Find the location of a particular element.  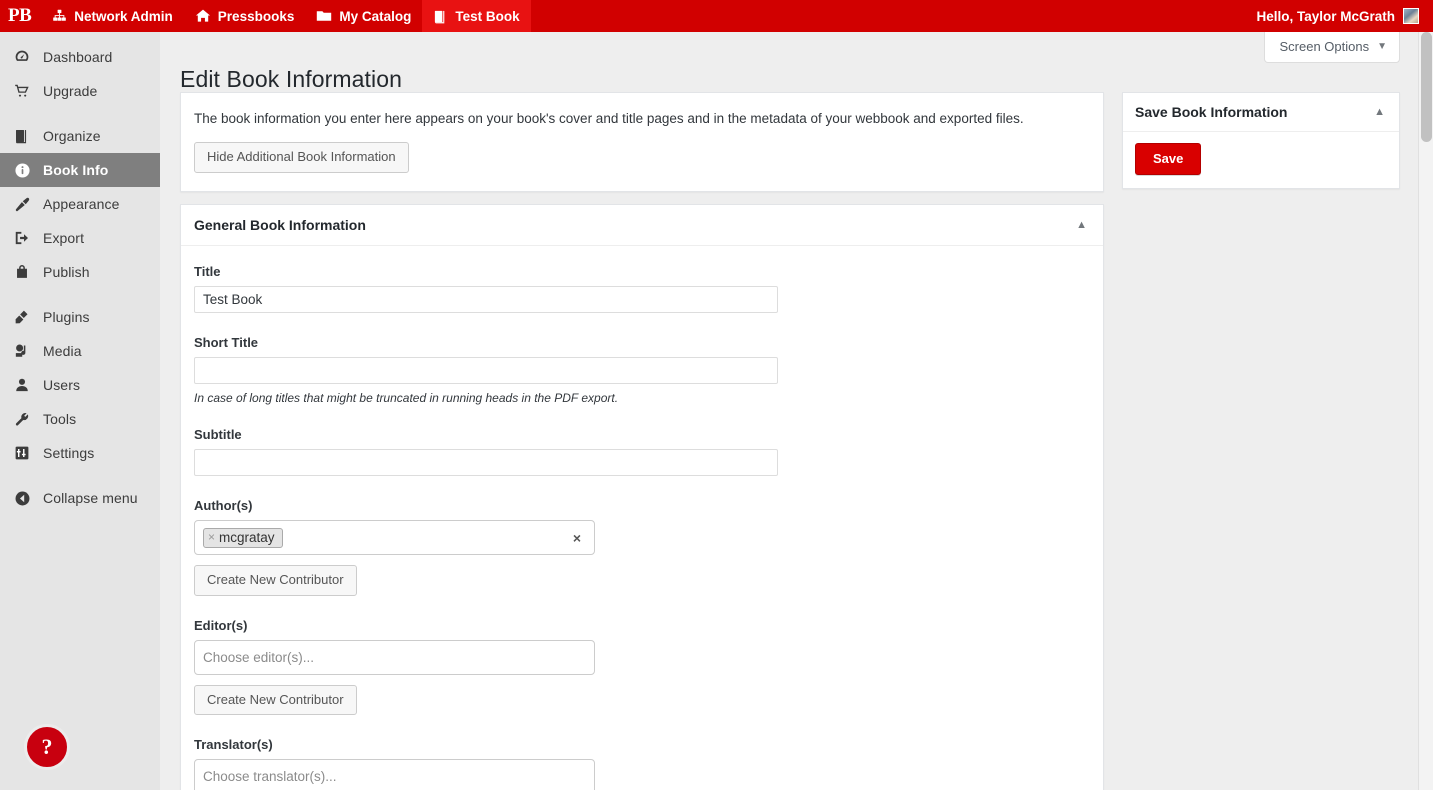

subtitle-input is located at coordinates (486, 462).